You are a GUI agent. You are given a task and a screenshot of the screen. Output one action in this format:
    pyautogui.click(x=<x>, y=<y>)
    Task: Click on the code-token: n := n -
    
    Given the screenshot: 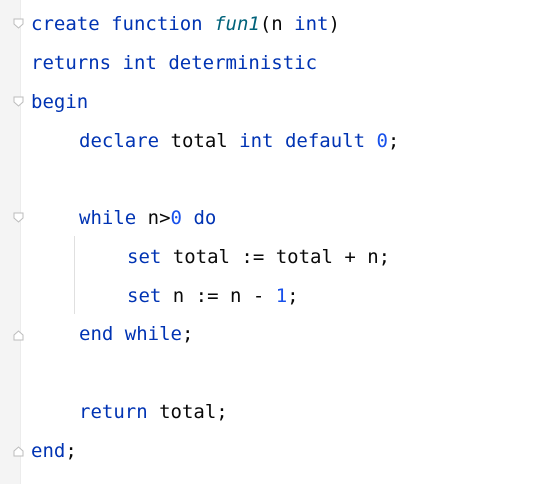 What is the action you would take?
    pyautogui.click(x=218, y=296)
    